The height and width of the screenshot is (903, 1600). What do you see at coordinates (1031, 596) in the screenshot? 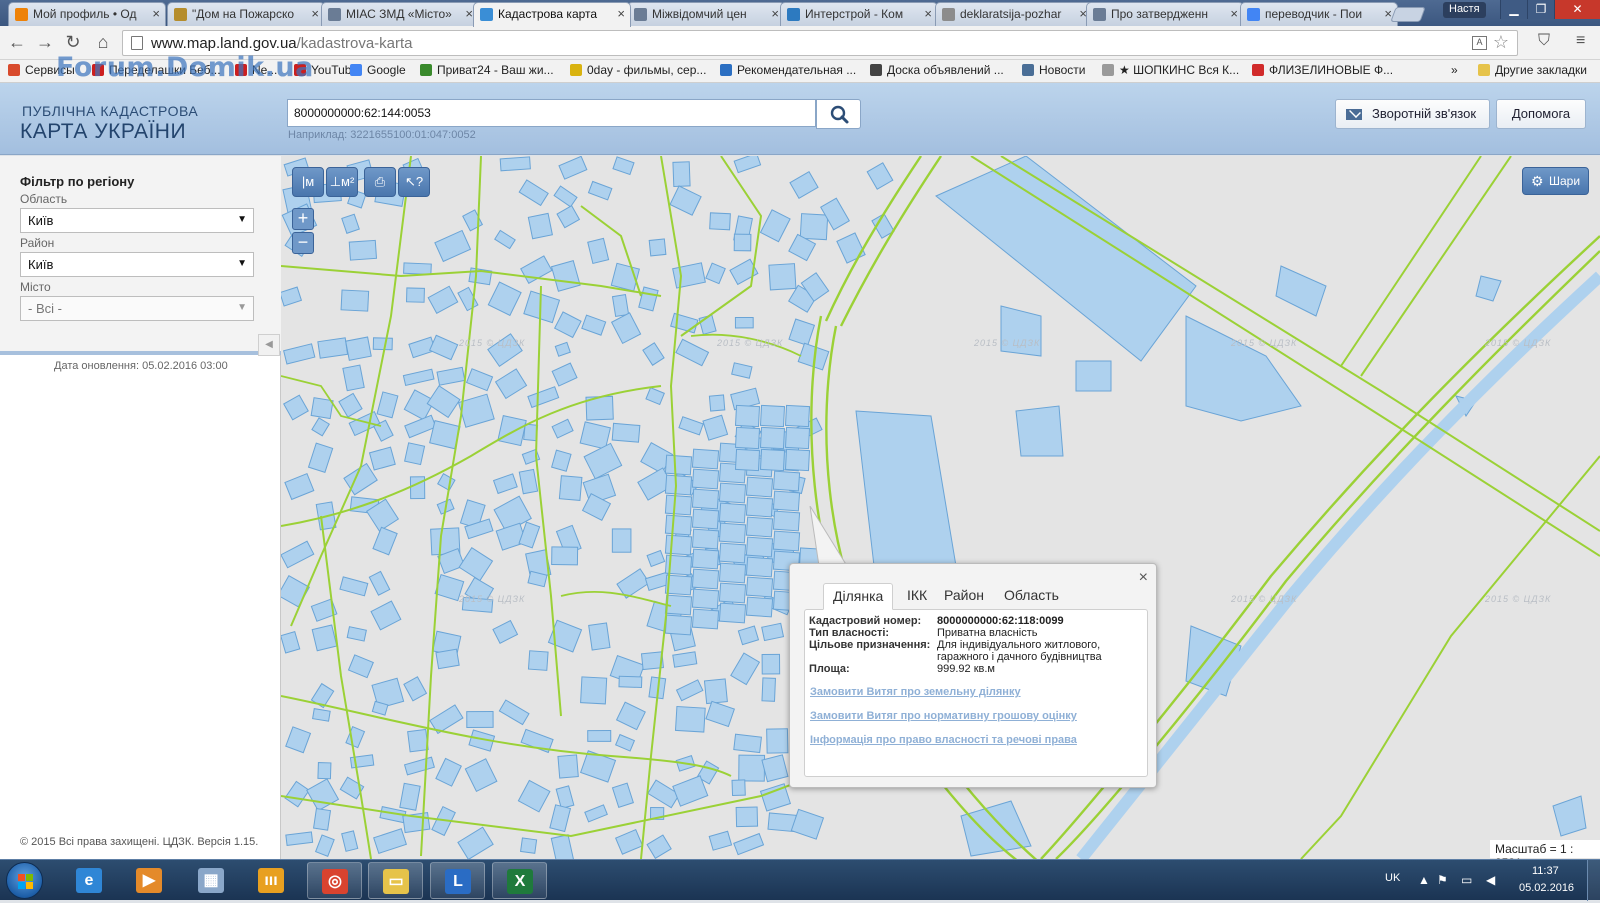
I see `tab-oblast: Область` at bounding box center [1031, 596].